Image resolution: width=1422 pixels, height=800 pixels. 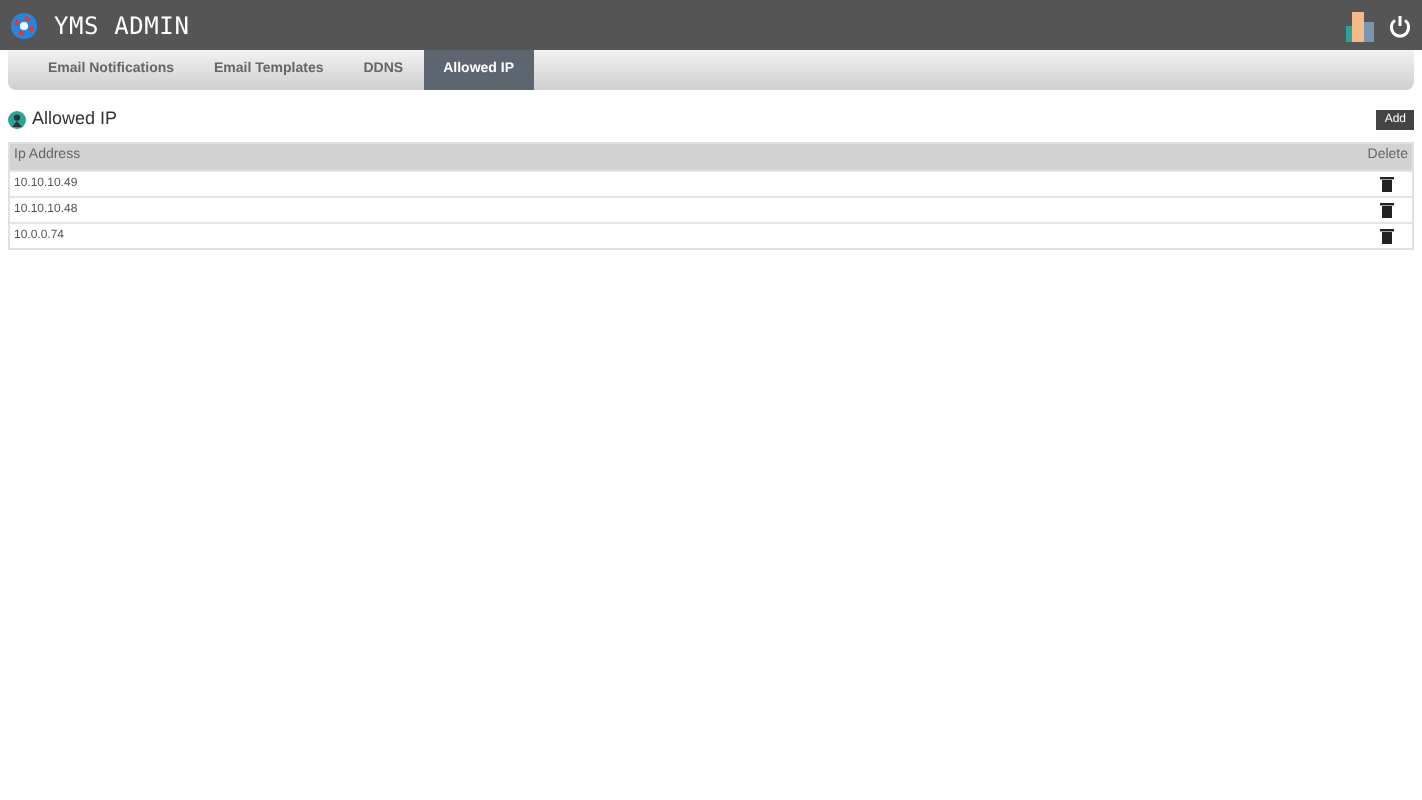 What do you see at coordinates (75, 119) in the screenshot?
I see `section-title: Allowed IP` at bounding box center [75, 119].